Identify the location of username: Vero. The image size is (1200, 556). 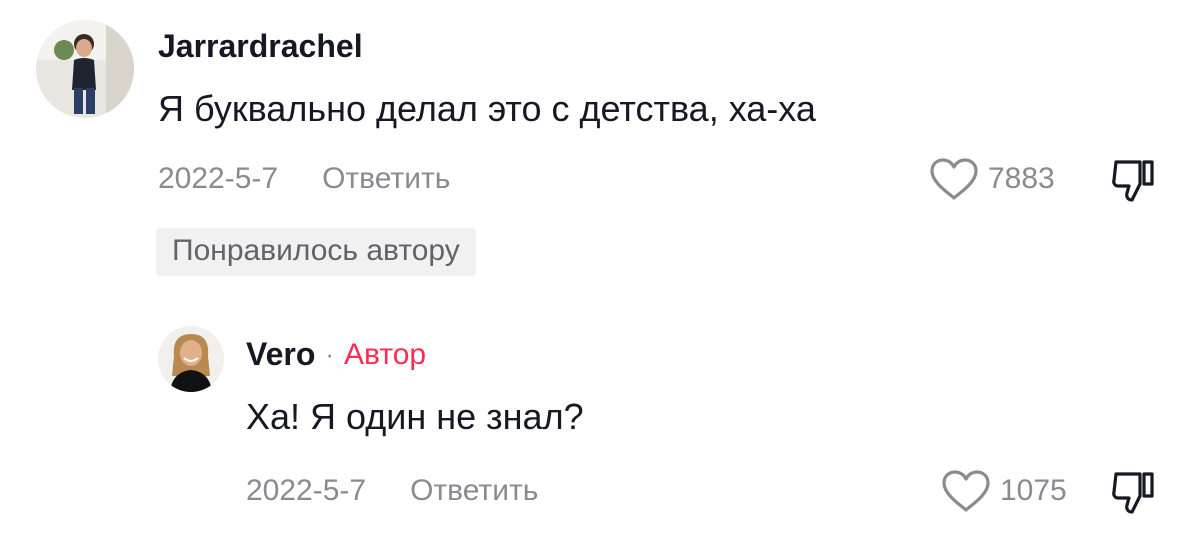
(280, 354).